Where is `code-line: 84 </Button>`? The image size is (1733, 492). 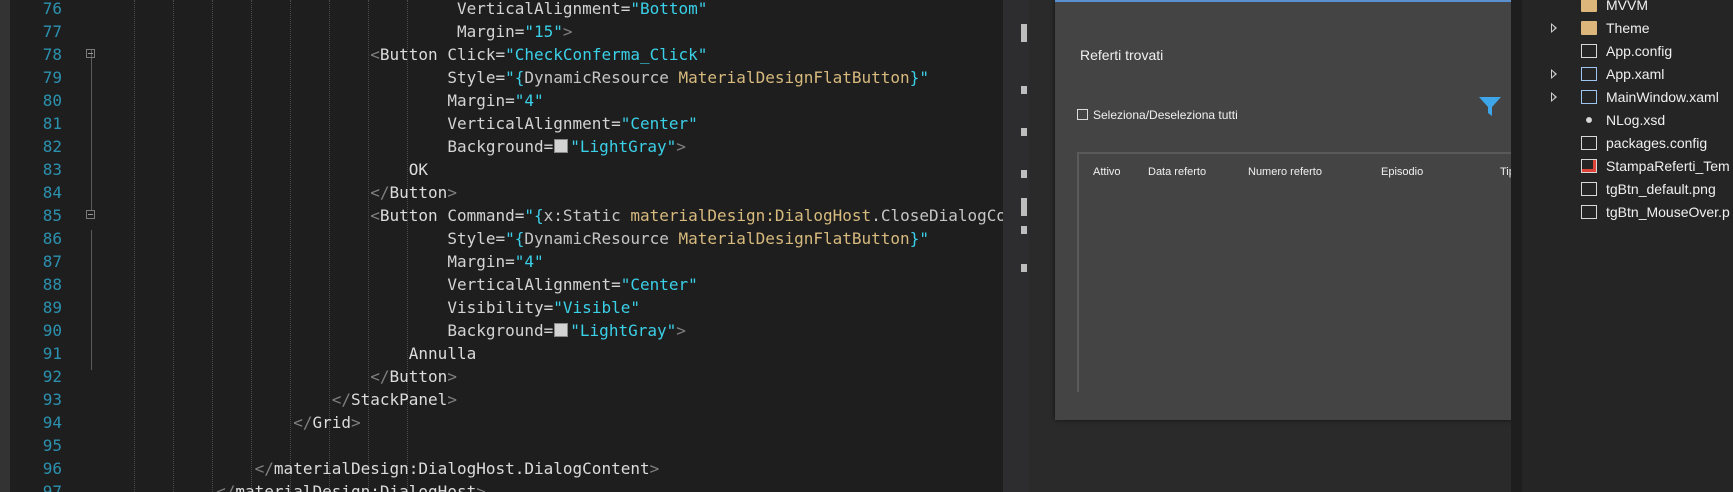 code-line: 84 </Button> is located at coordinates (501, 192).